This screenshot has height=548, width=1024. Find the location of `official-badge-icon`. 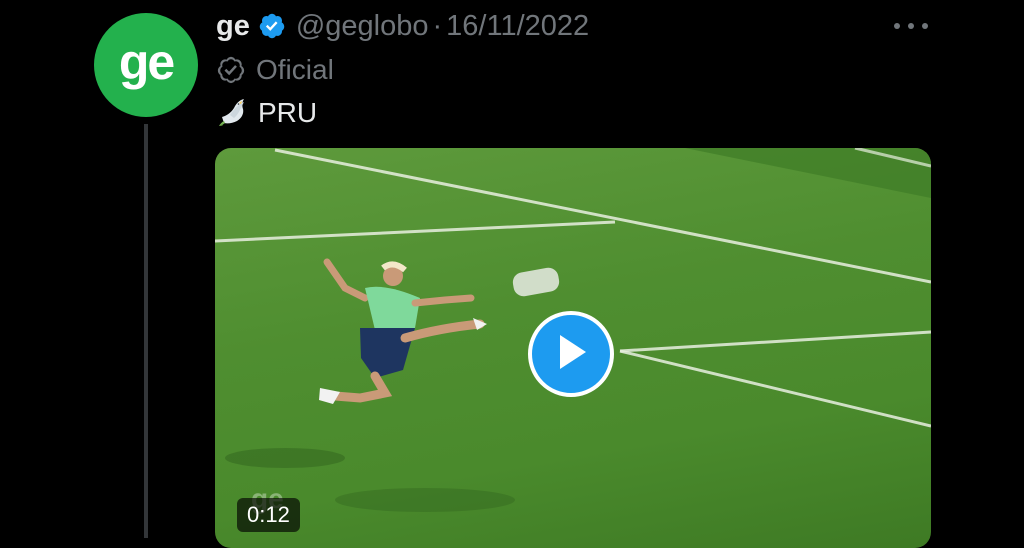

official-badge-icon is located at coordinates (231, 70).